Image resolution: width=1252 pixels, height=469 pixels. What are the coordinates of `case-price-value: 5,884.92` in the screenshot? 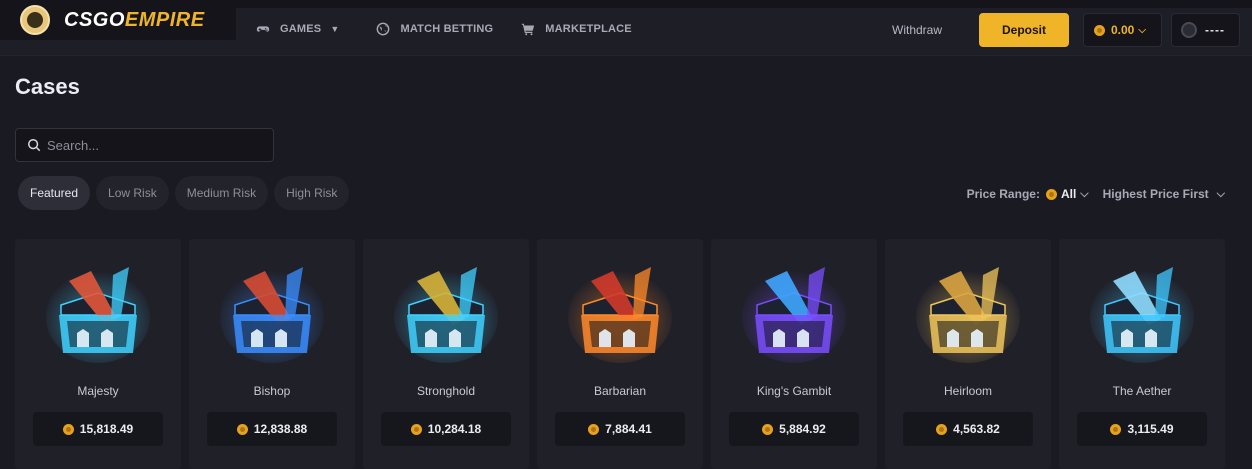 It's located at (802, 429).